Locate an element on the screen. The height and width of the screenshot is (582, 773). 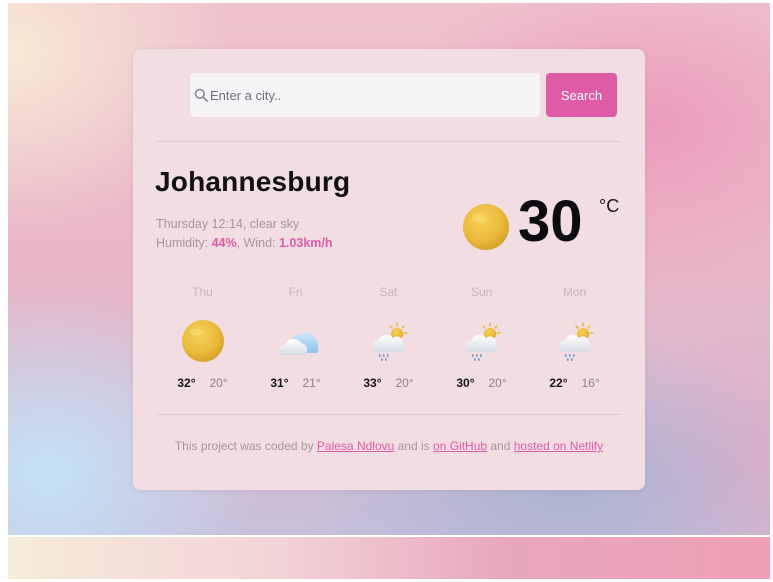
search-form: Search is located at coordinates (404, 95).